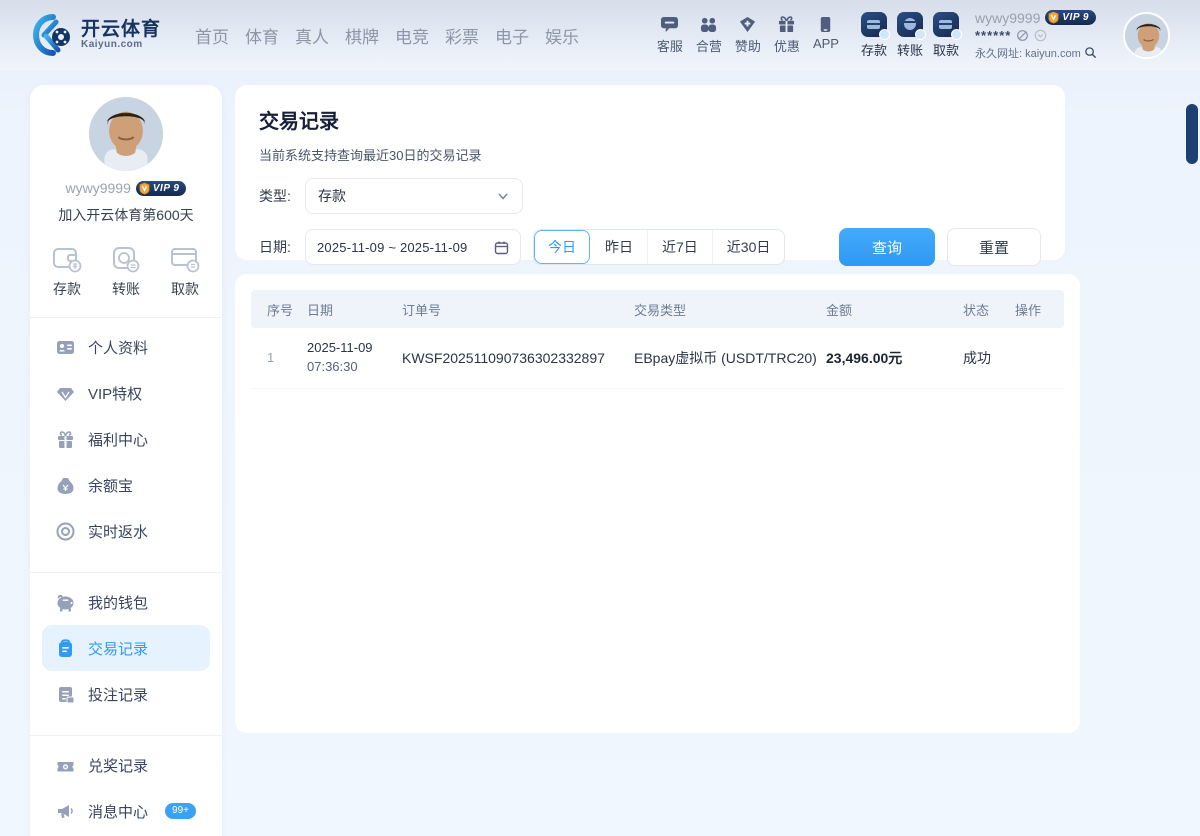  Describe the element at coordinates (332, 196) in the screenshot. I see `type-select-value: 存款` at that location.